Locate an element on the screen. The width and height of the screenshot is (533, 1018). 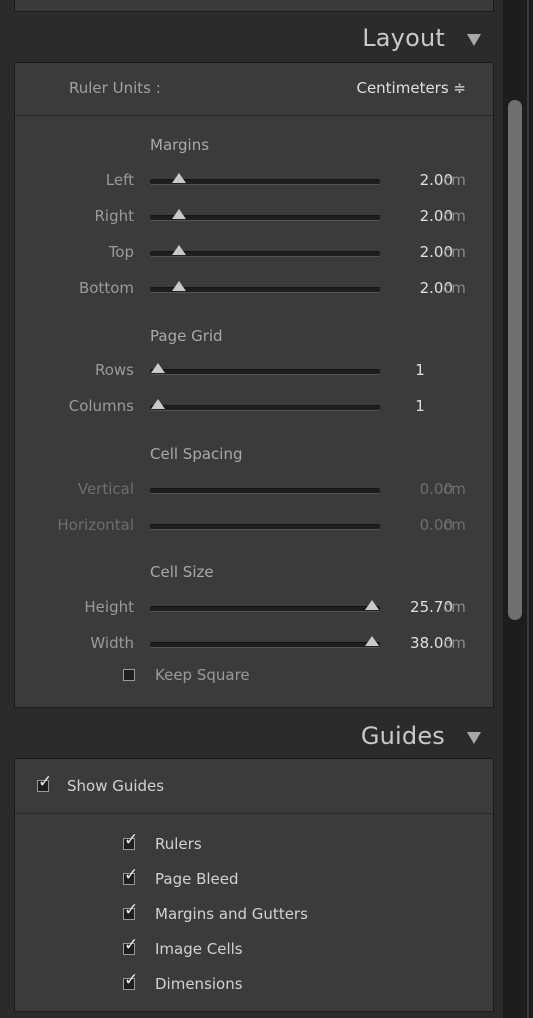
guide-label: Image Cells is located at coordinates (199, 949).